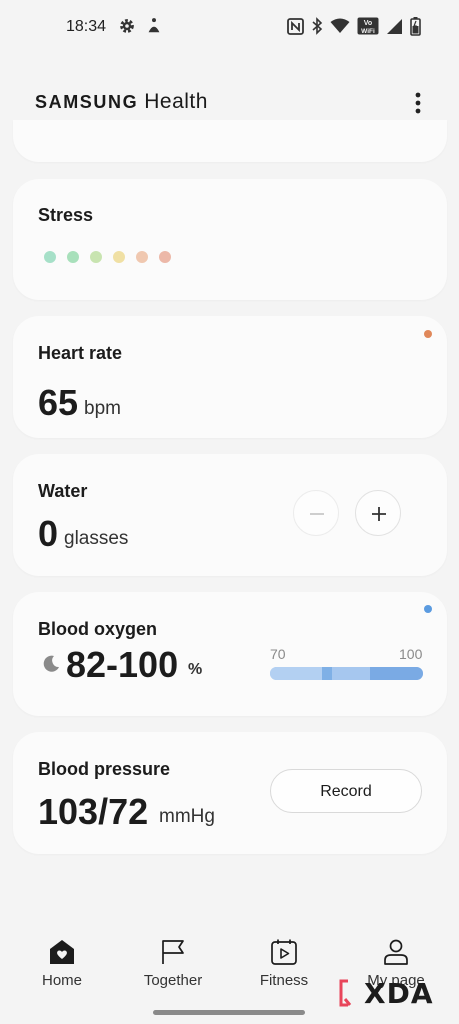 The image size is (459, 1024). Describe the element at coordinates (284, 952) in the screenshot. I see `calendar-play-icon` at that location.